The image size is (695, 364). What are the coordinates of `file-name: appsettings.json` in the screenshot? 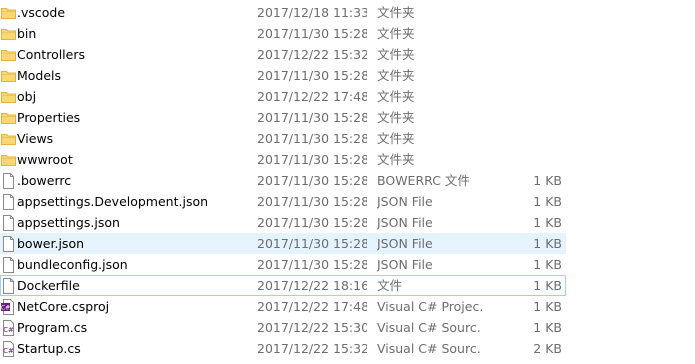 It's located at (68, 222).